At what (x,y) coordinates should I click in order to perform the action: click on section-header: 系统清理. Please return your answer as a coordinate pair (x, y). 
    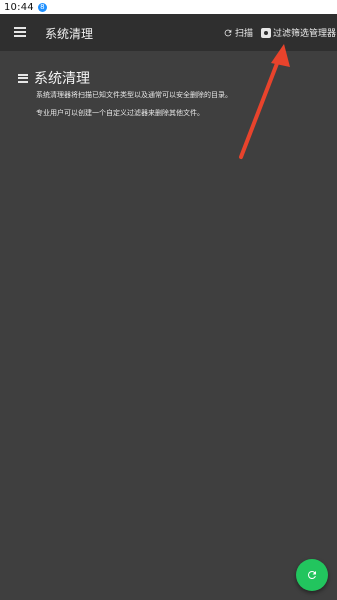
    Looking at the image, I should click on (54, 78).